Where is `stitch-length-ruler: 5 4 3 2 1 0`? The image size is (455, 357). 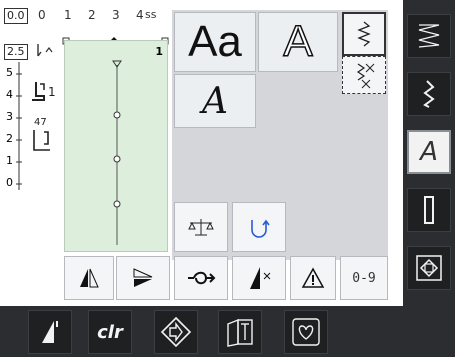
stitch-length-ruler: 5 4 3 2 1 0 is located at coordinates (25, 168).